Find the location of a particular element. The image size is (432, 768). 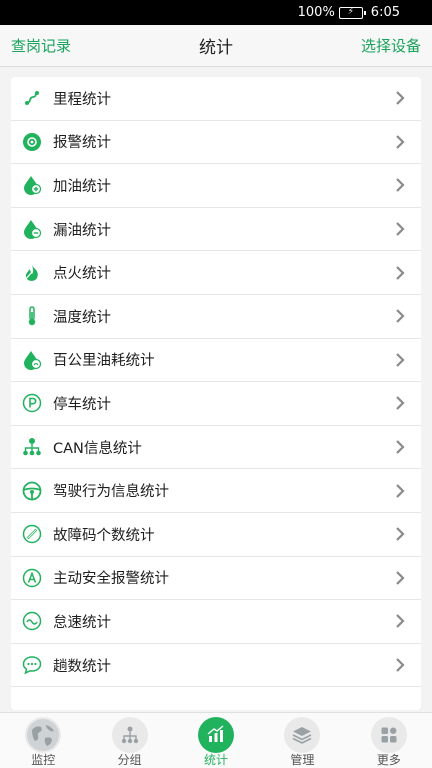

battery-icon: ⚡ is located at coordinates (352, 12).